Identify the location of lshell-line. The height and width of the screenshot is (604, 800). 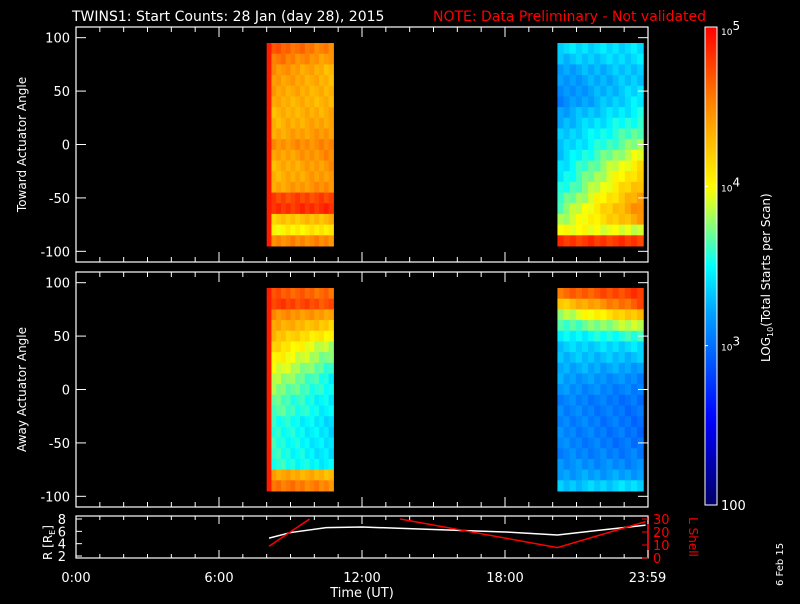
(289, 532).